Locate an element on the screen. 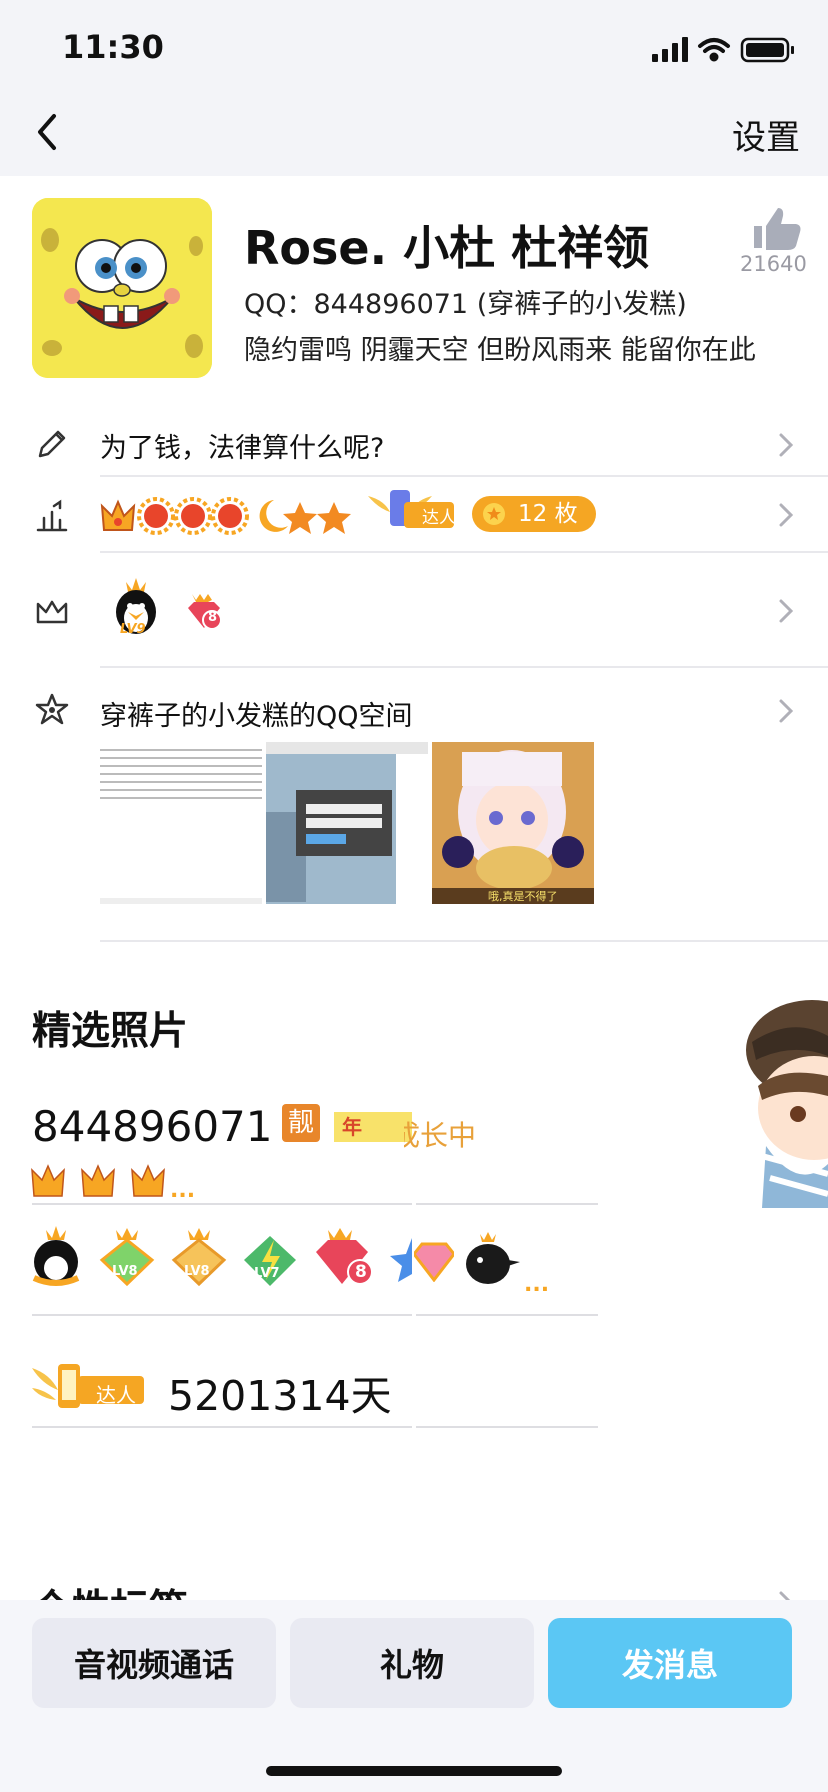 This screenshot has height=1792, width=828. back-icon is located at coordinates (50, 132).